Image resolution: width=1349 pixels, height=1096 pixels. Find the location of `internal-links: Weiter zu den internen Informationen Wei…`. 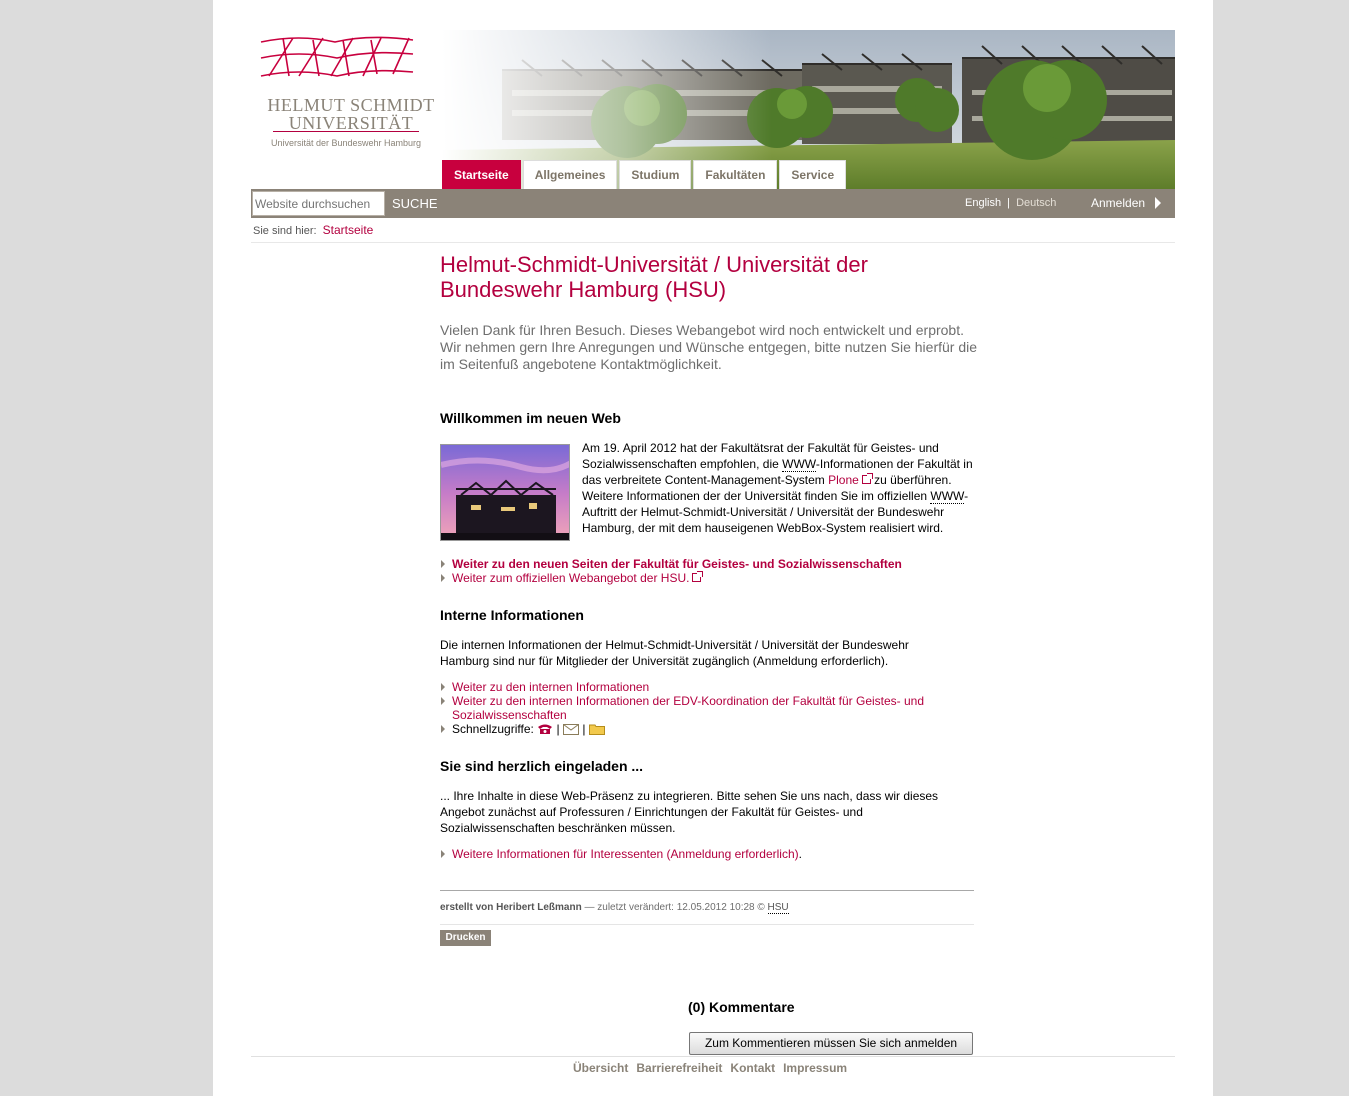

internal-links: Weiter zu den internen Informationen Wei… is located at coordinates (710, 708).